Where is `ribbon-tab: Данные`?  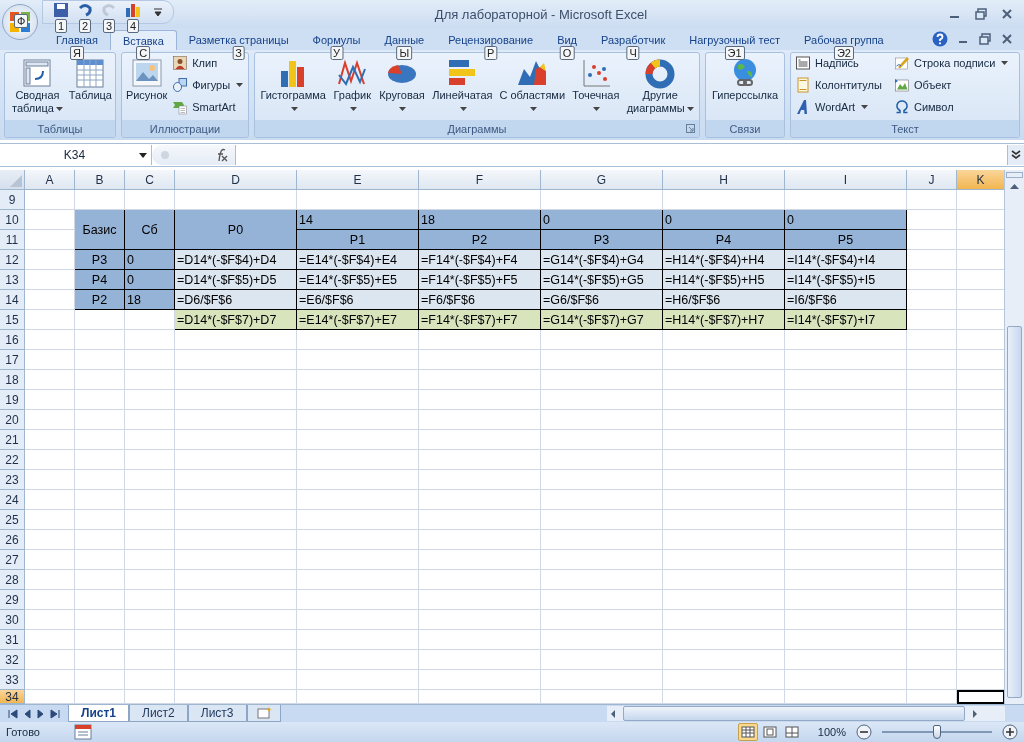
ribbon-tab: Данные is located at coordinates (404, 39).